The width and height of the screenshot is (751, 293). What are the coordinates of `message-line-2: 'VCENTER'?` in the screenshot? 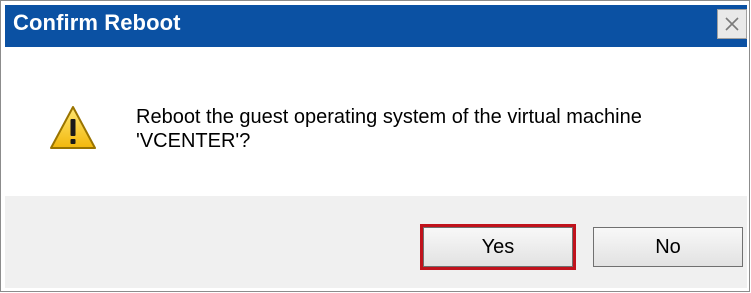 It's located at (193, 141).